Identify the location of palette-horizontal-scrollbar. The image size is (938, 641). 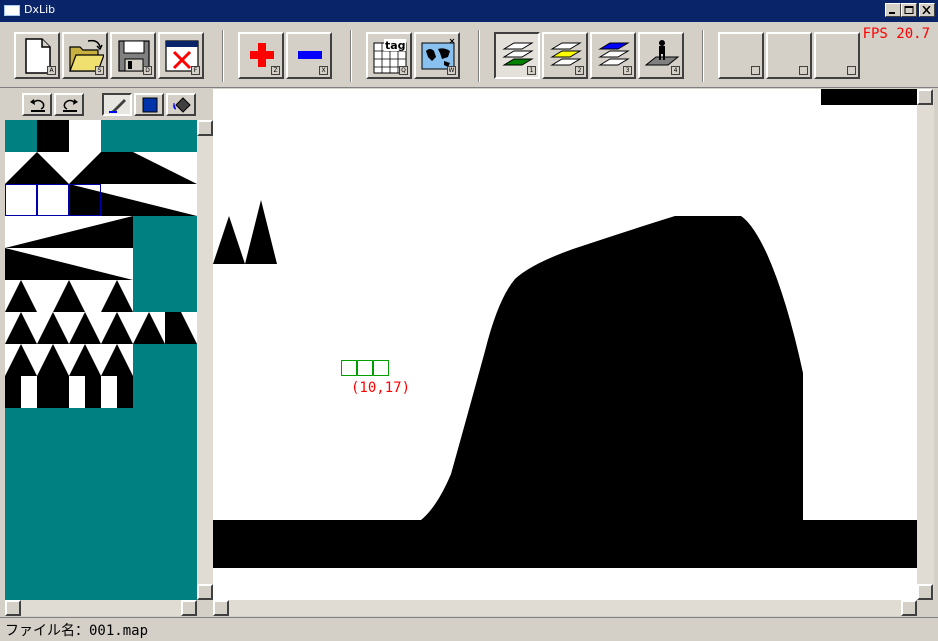
(101, 608).